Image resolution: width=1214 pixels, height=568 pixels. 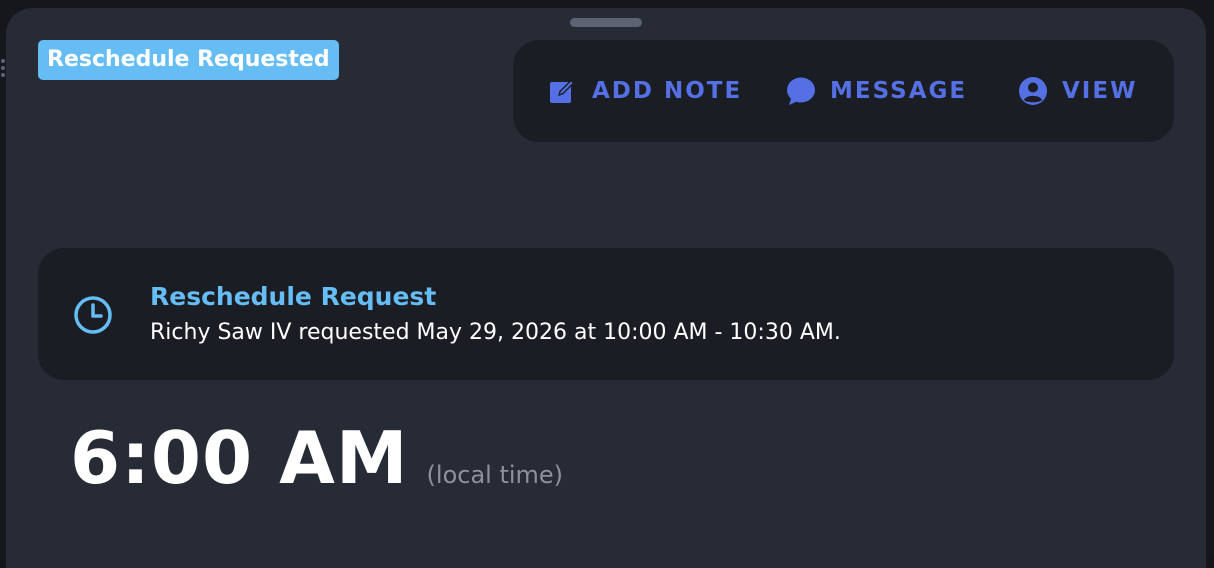 I want to click on message-button: MESSAGE, so click(x=876, y=91).